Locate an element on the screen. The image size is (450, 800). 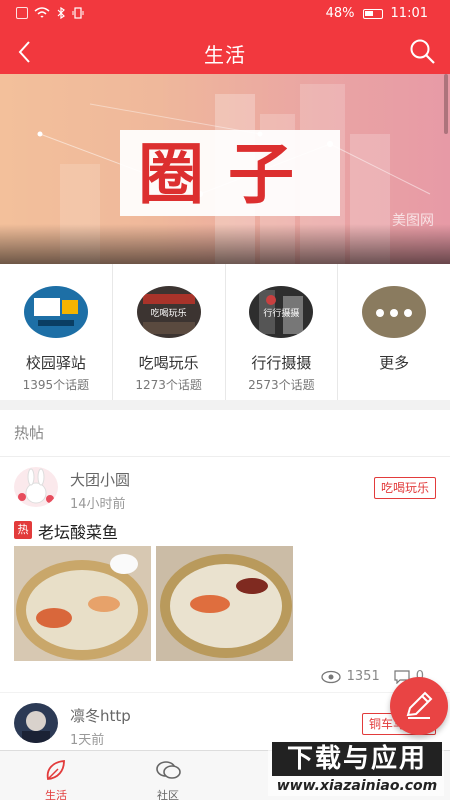
page-title: 生活 is located at coordinates (225, 55).